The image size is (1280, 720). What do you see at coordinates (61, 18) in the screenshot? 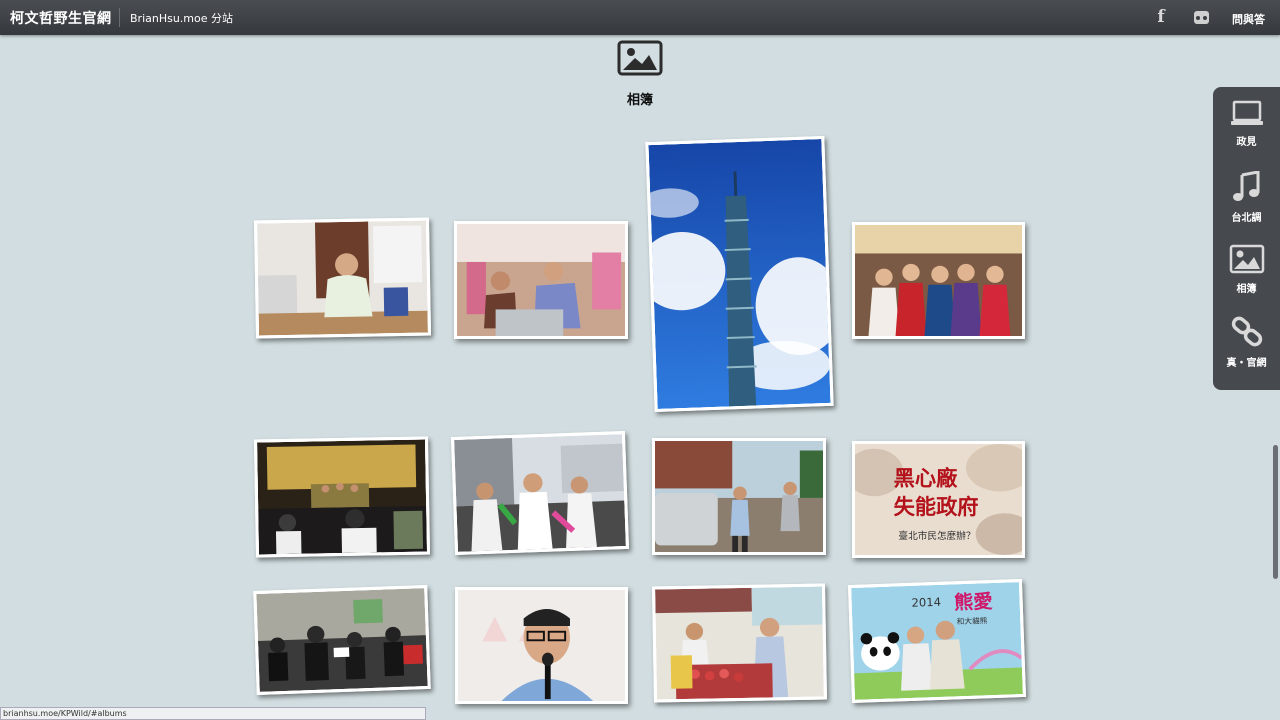
I see `site-title: 柯文哲野生官網` at bounding box center [61, 18].